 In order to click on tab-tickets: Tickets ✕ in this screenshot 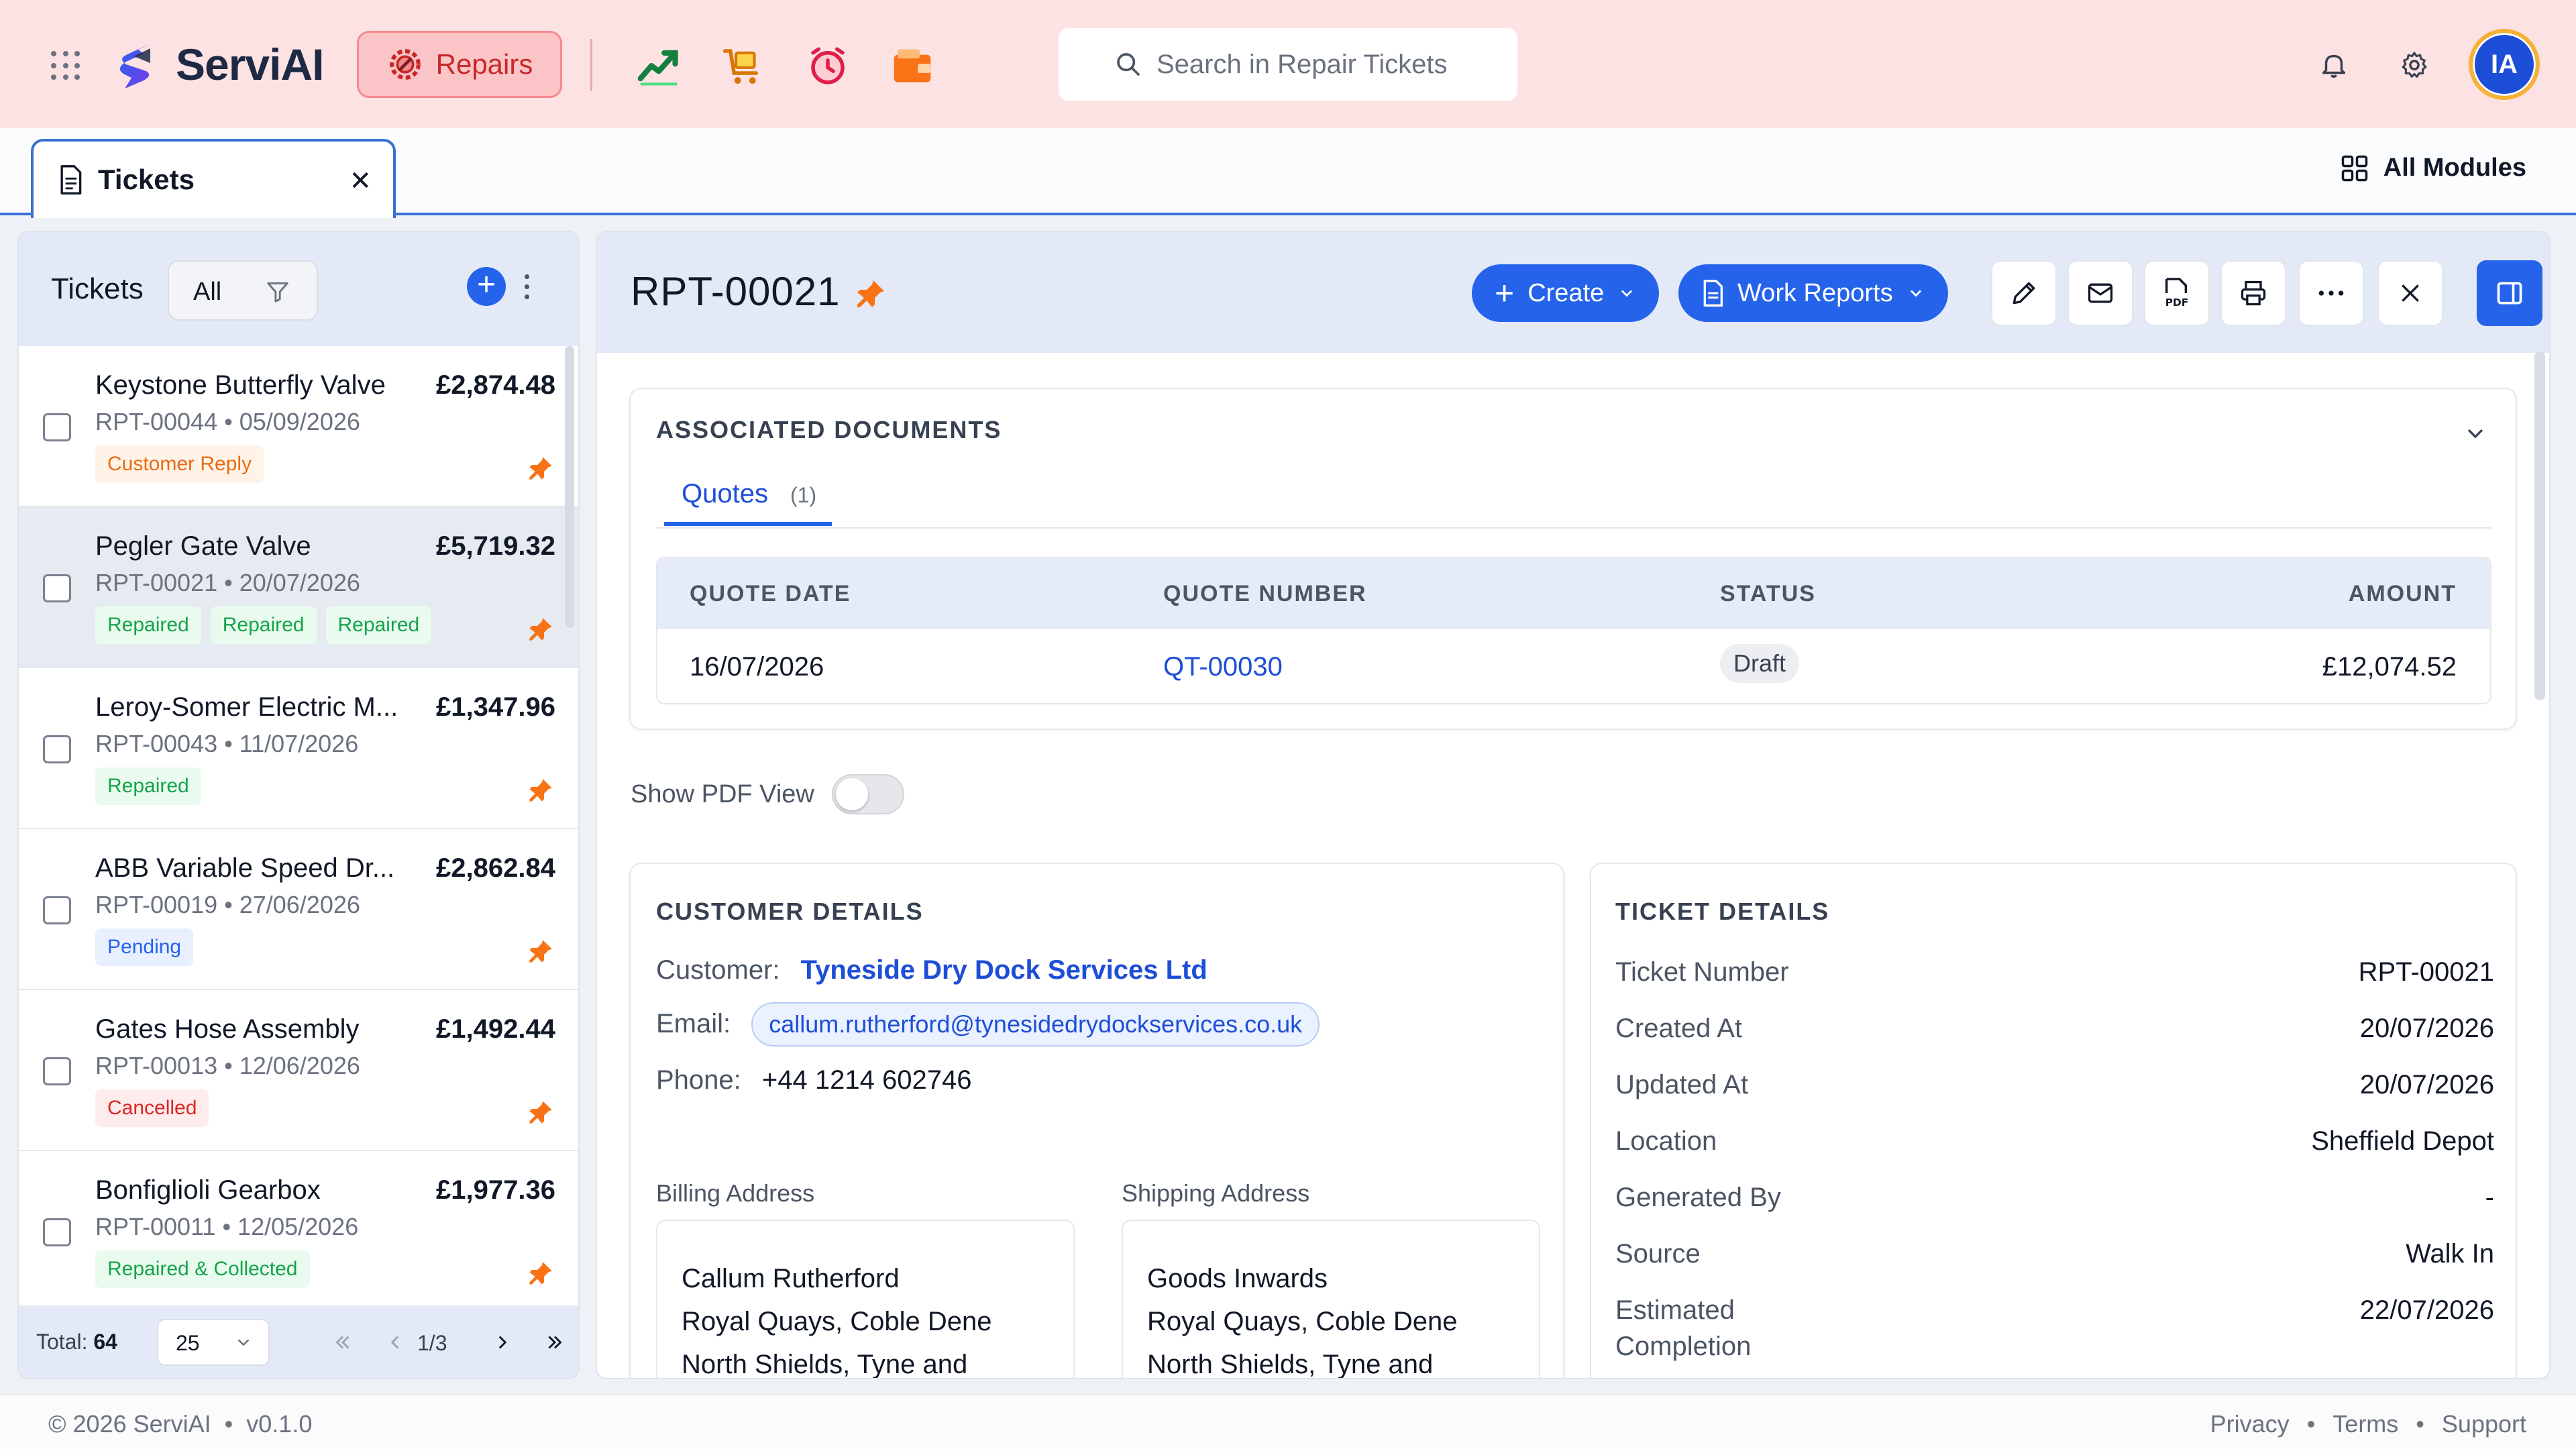, I will do `click(213, 178)`.